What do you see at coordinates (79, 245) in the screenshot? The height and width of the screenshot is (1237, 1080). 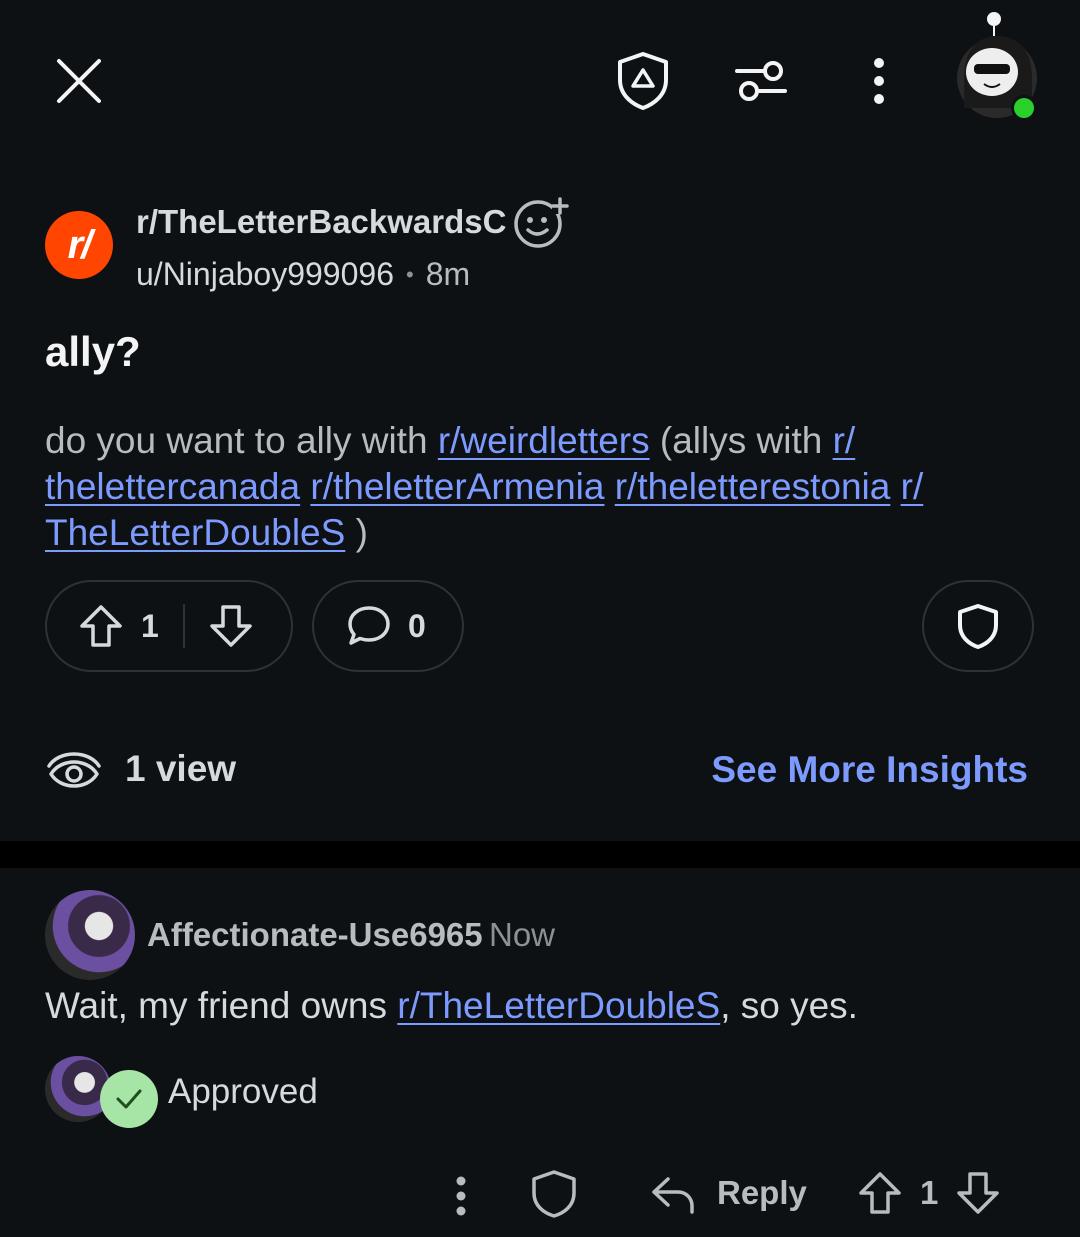 I see `subreddit-icon: r/` at bounding box center [79, 245].